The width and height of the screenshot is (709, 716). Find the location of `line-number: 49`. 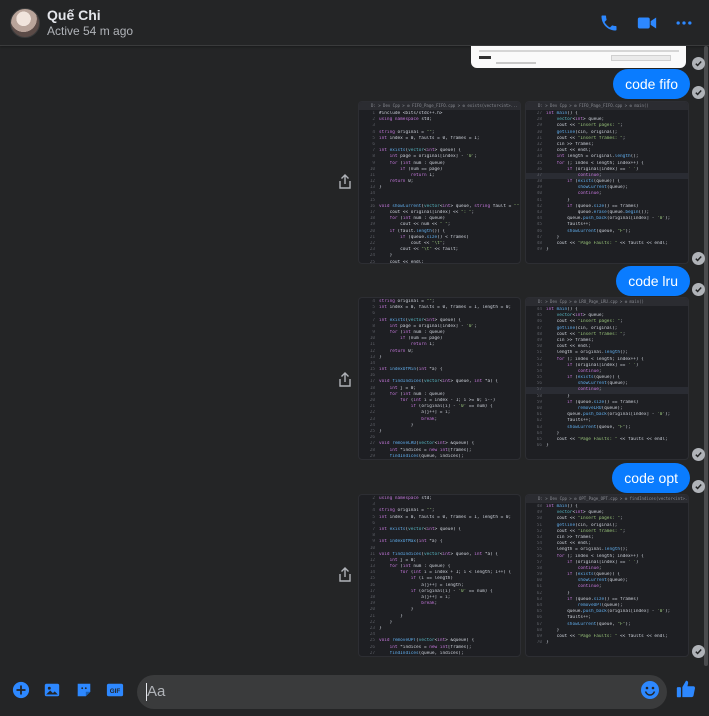

line-number: 49 is located at coordinates (539, 250).